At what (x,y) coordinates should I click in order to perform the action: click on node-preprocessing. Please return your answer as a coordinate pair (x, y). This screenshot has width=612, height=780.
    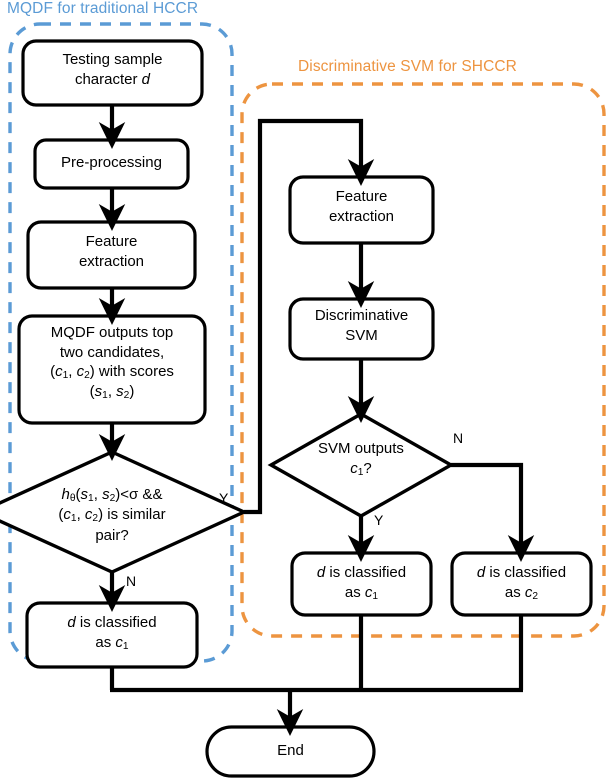
    Looking at the image, I should click on (111, 164).